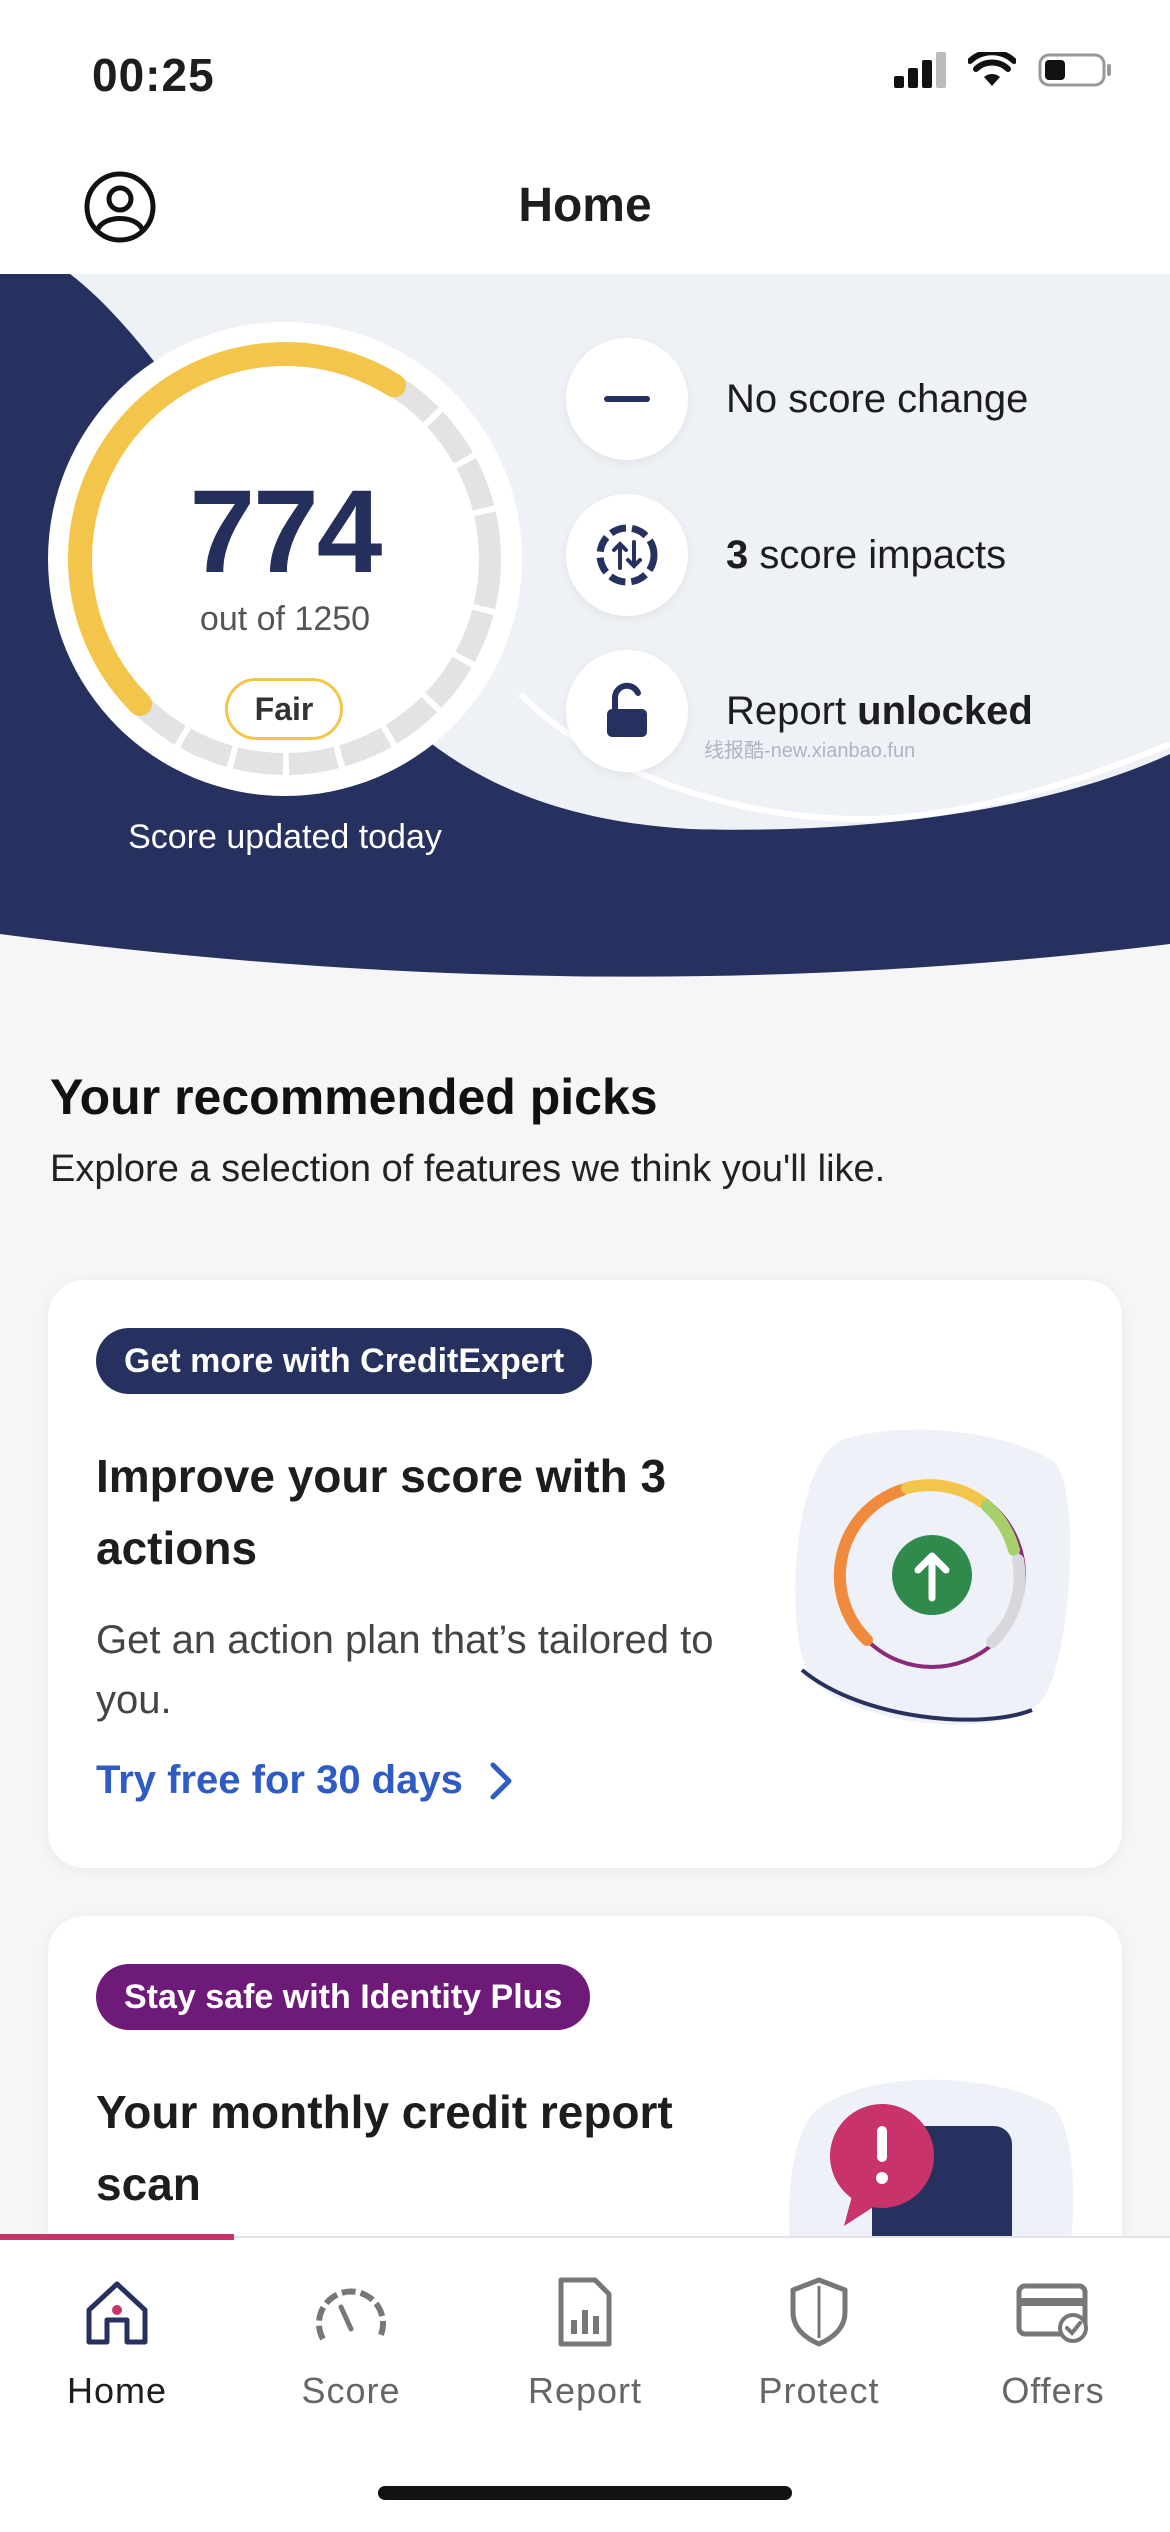 The width and height of the screenshot is (1170, 2532). What do you see at coordinates (819, 2390) in the screenshot?
I see `tab-protect-label: Protect` at bounding box center [819, 2390].